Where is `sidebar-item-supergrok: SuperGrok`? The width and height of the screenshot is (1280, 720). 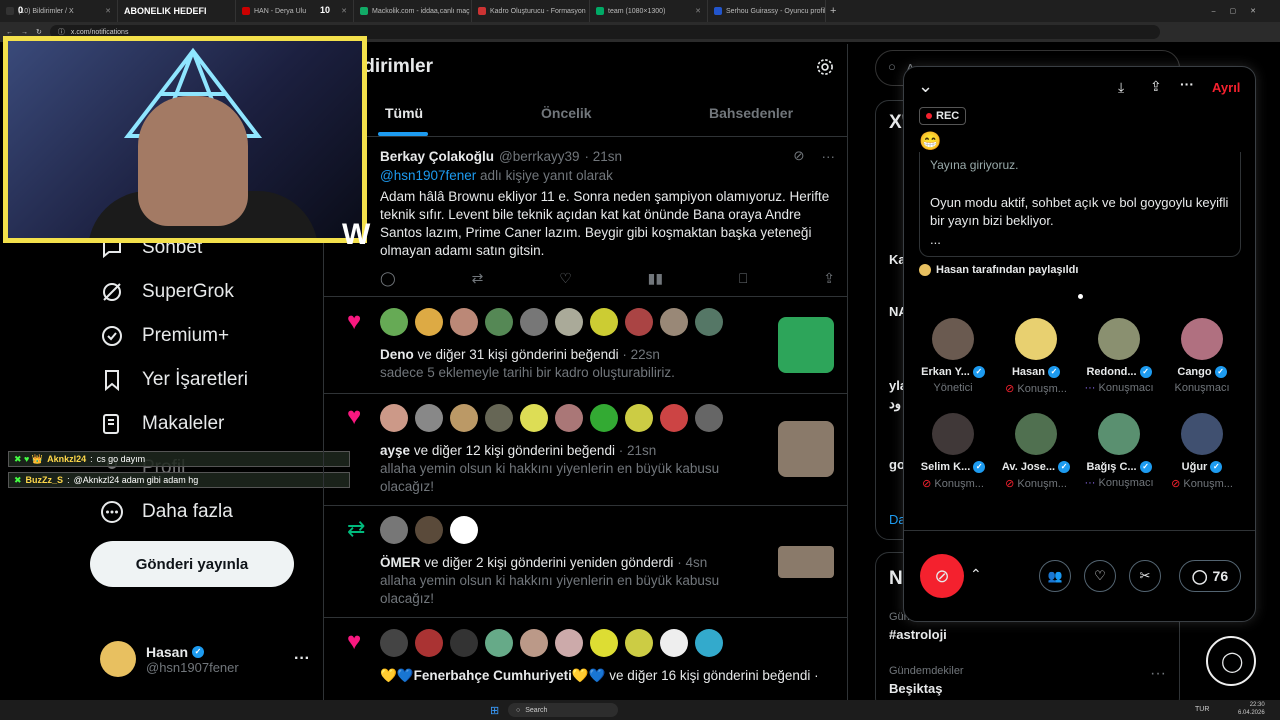 sidebar-item-supergrok: SuperGrok is located at coordinates (167, 292).